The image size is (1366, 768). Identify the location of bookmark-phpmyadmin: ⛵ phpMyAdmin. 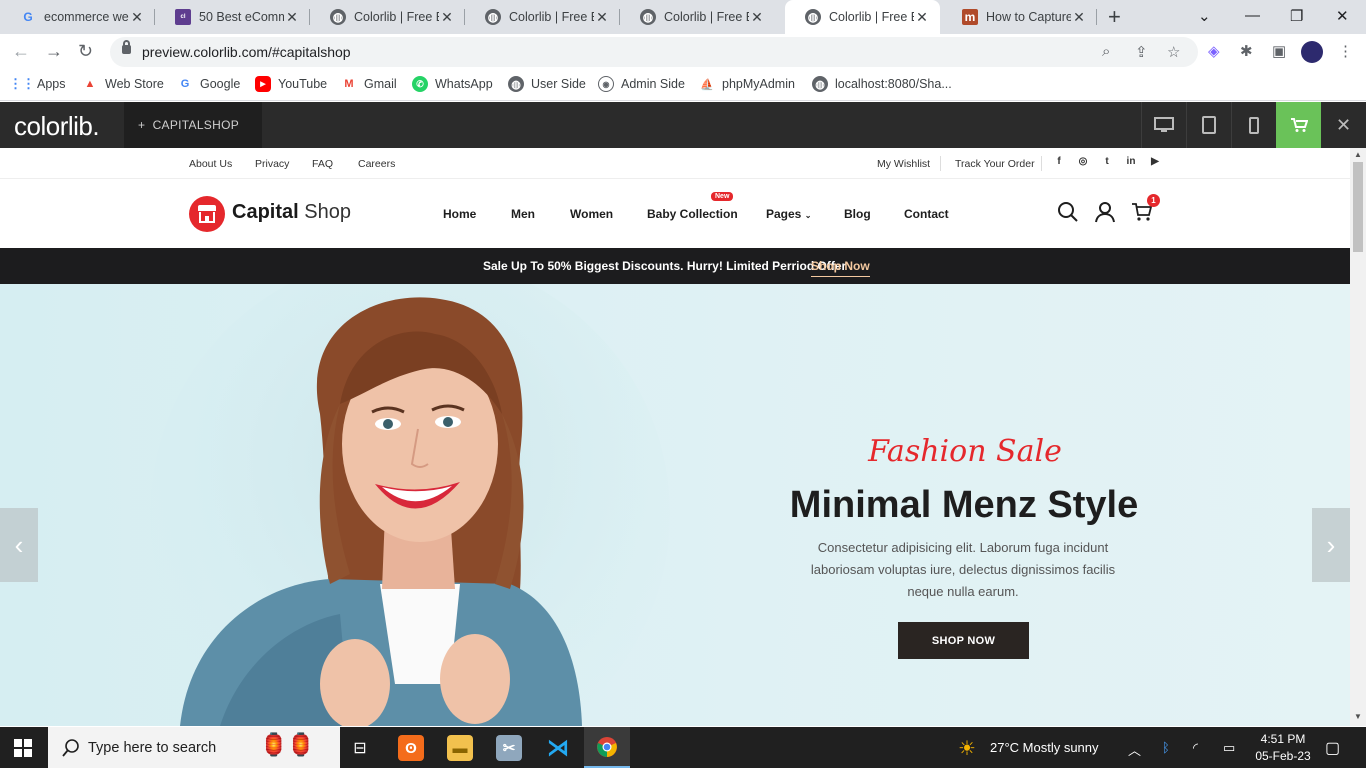
(747, 84).